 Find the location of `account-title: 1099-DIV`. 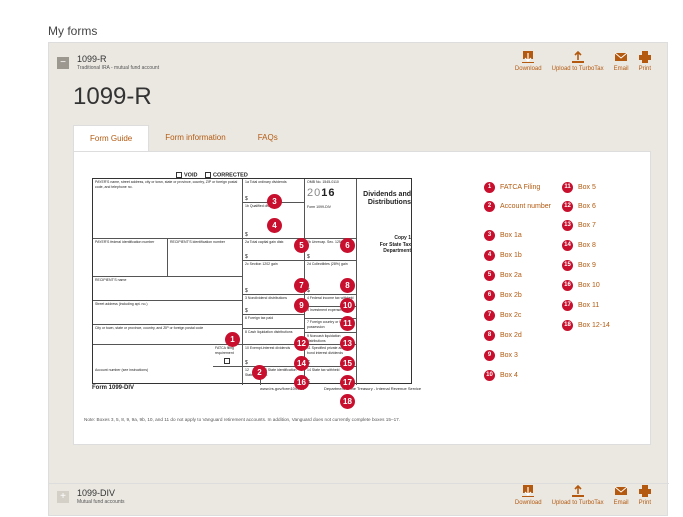

account-title: 1099-DIV is located at coordinates (96, 493).